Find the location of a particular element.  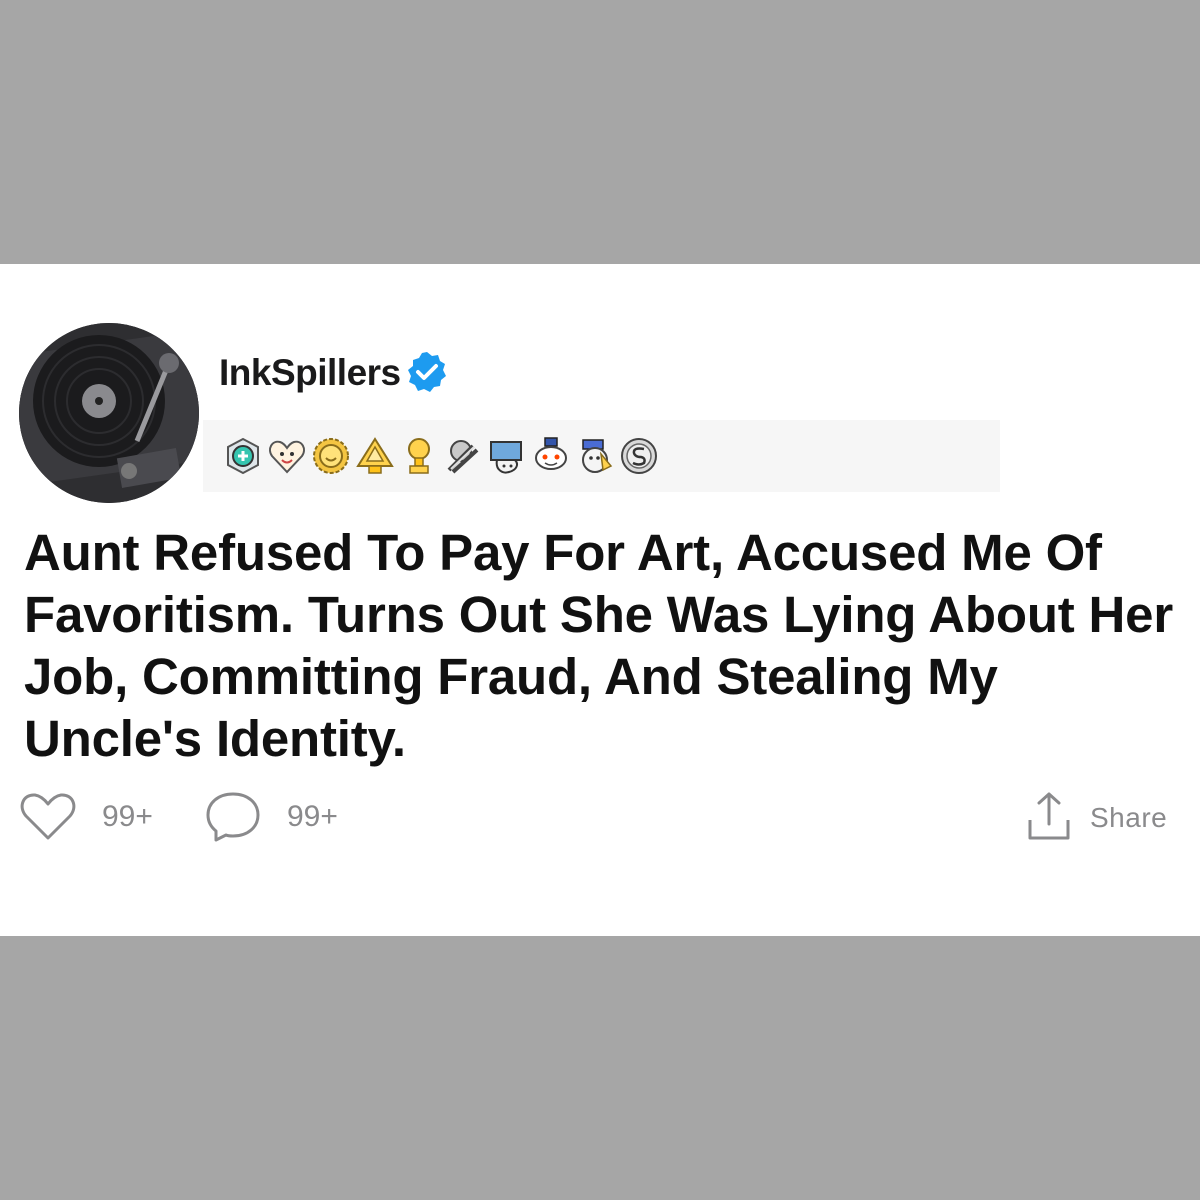

hugz-award-icon is located at coordinates (463, 456).